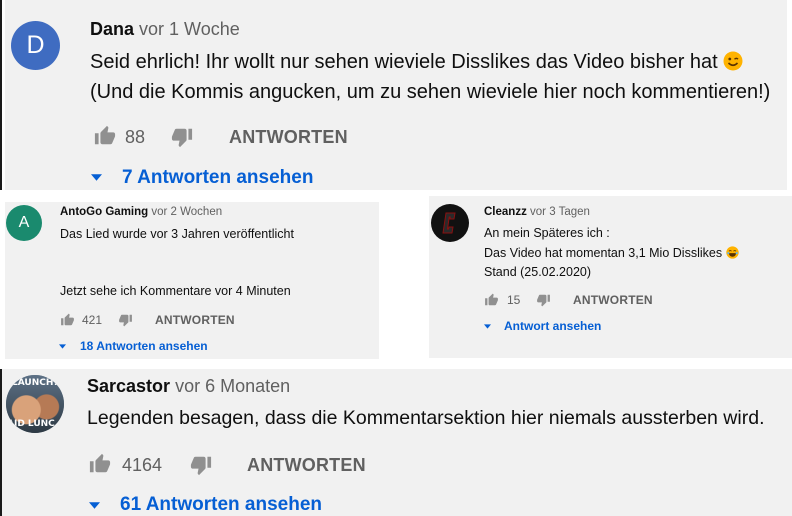 Image resolution: width=792 pixels, height=516 pixels. What do you see at coordinates (112, 29) in the screenshot?
I see `comment-author: Dana` at bounding box center [112, 29].